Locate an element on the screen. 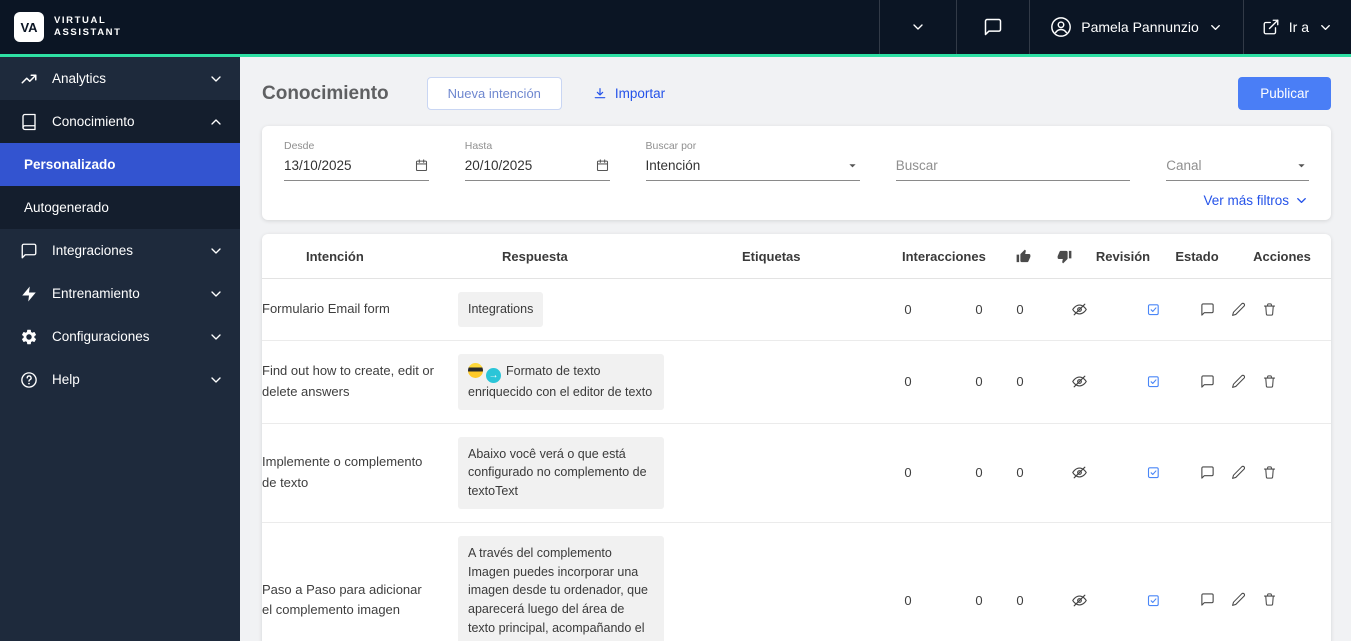  sidebar-item-label: Analytics is located at coordinates (79, 78).